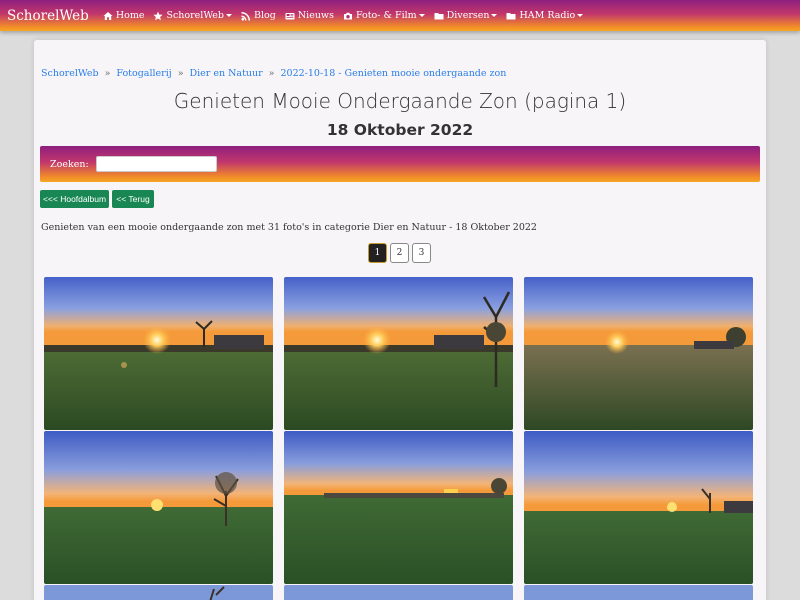 The width and height of the screenshot is (800, 600). Describe the element at coordinates (48, 16) in the screenshot. I see `brand-link: SchorelWeb` at that location.